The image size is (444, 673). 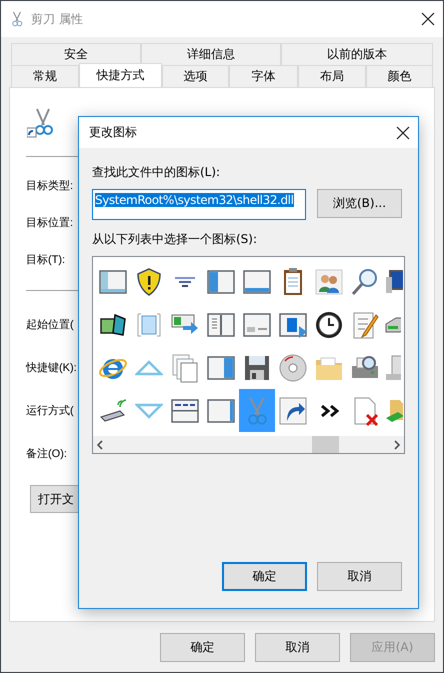 I want to click on scroll-left-icon, so click(x=100, y=445).